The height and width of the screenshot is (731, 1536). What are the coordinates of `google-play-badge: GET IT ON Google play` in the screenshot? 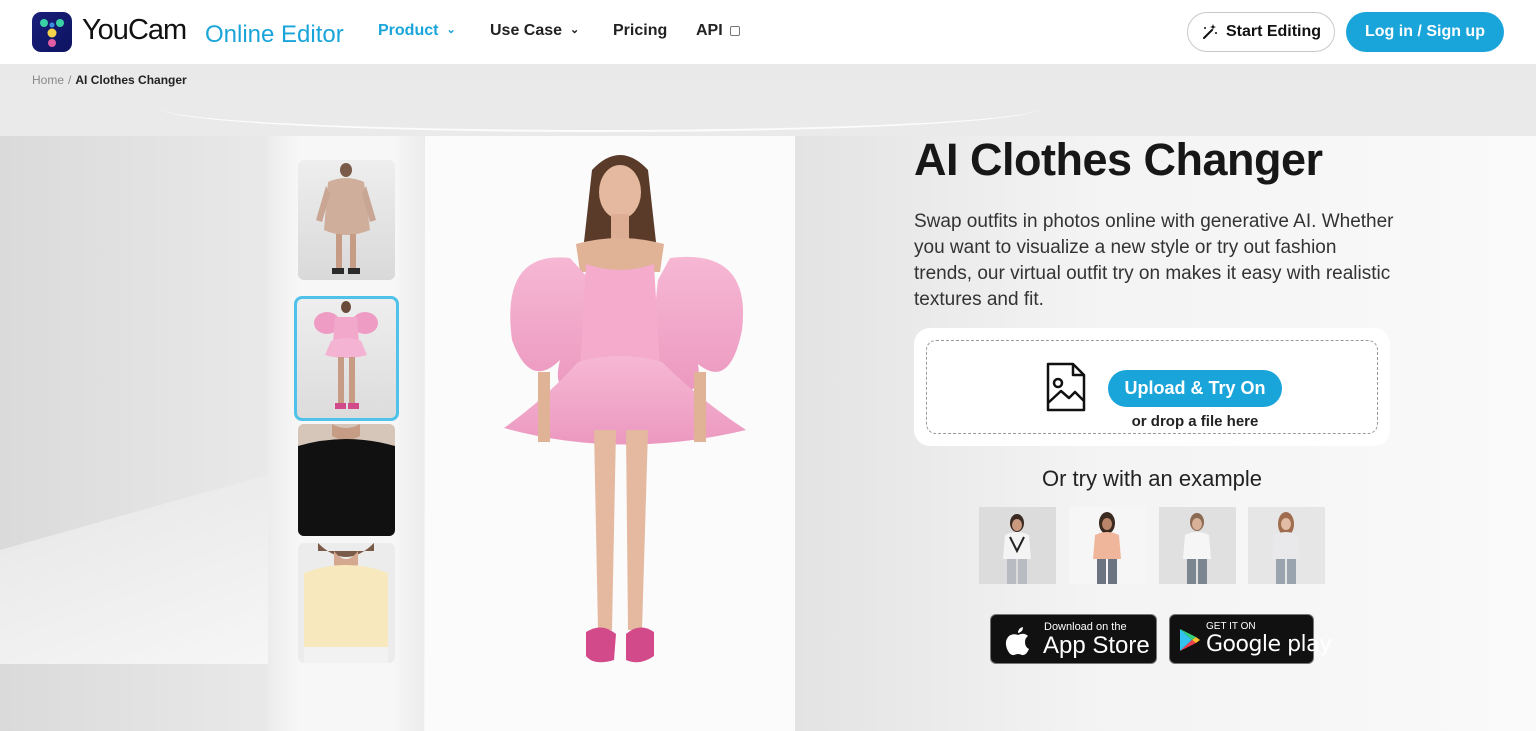 It's located at (1250, 639).